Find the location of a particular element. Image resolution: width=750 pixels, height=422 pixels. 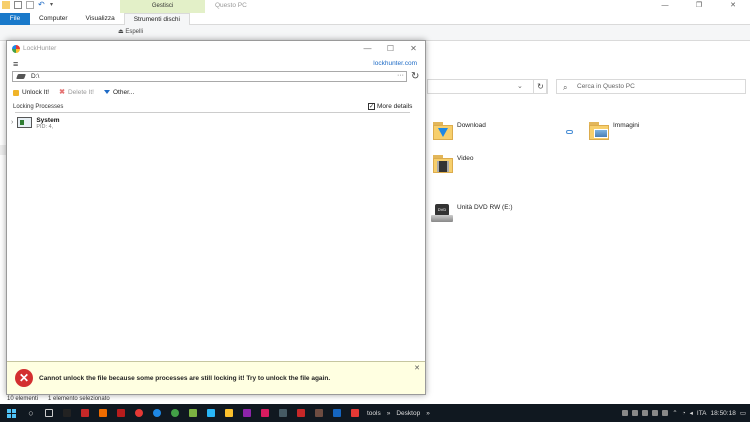

hamburger-menu-icon: ≡ is located at coordinates (15, 64).